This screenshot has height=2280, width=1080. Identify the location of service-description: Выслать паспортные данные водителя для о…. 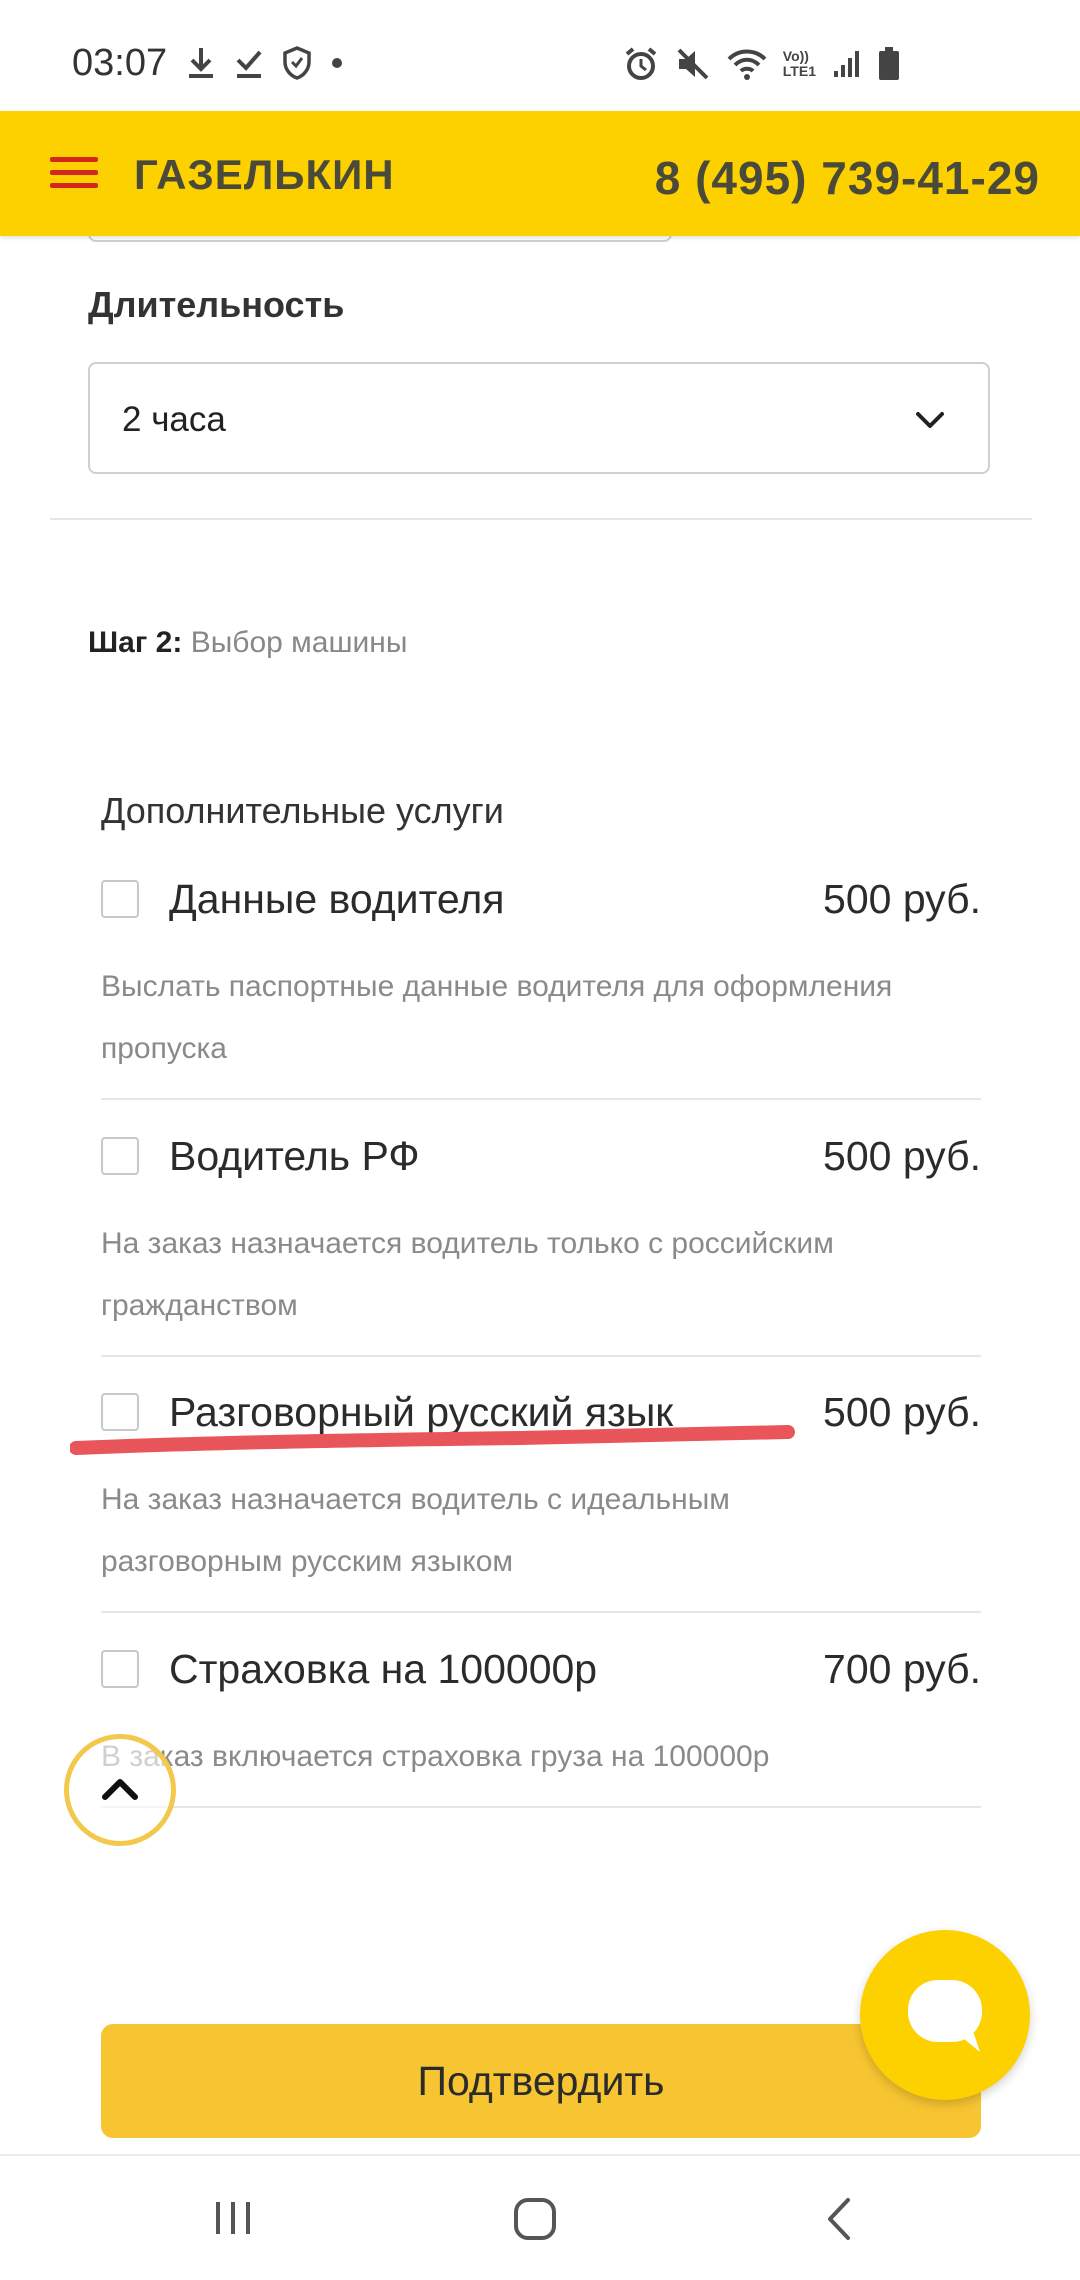
(497, 1017).